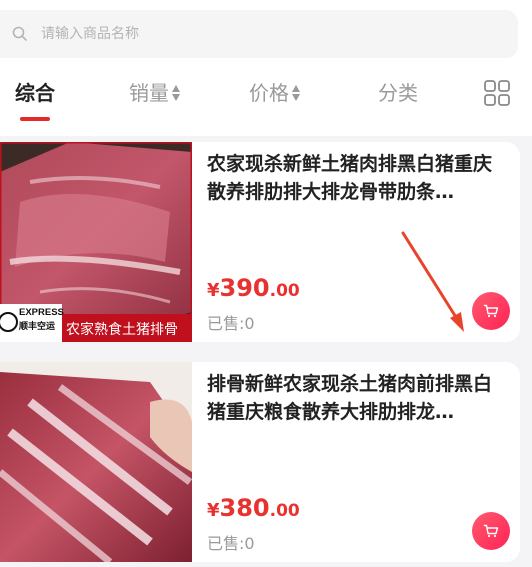 This screenshot has width=532, height=567. I want to click on sort-tabs: 综合 销量 价格 分类, so click(266, 95).